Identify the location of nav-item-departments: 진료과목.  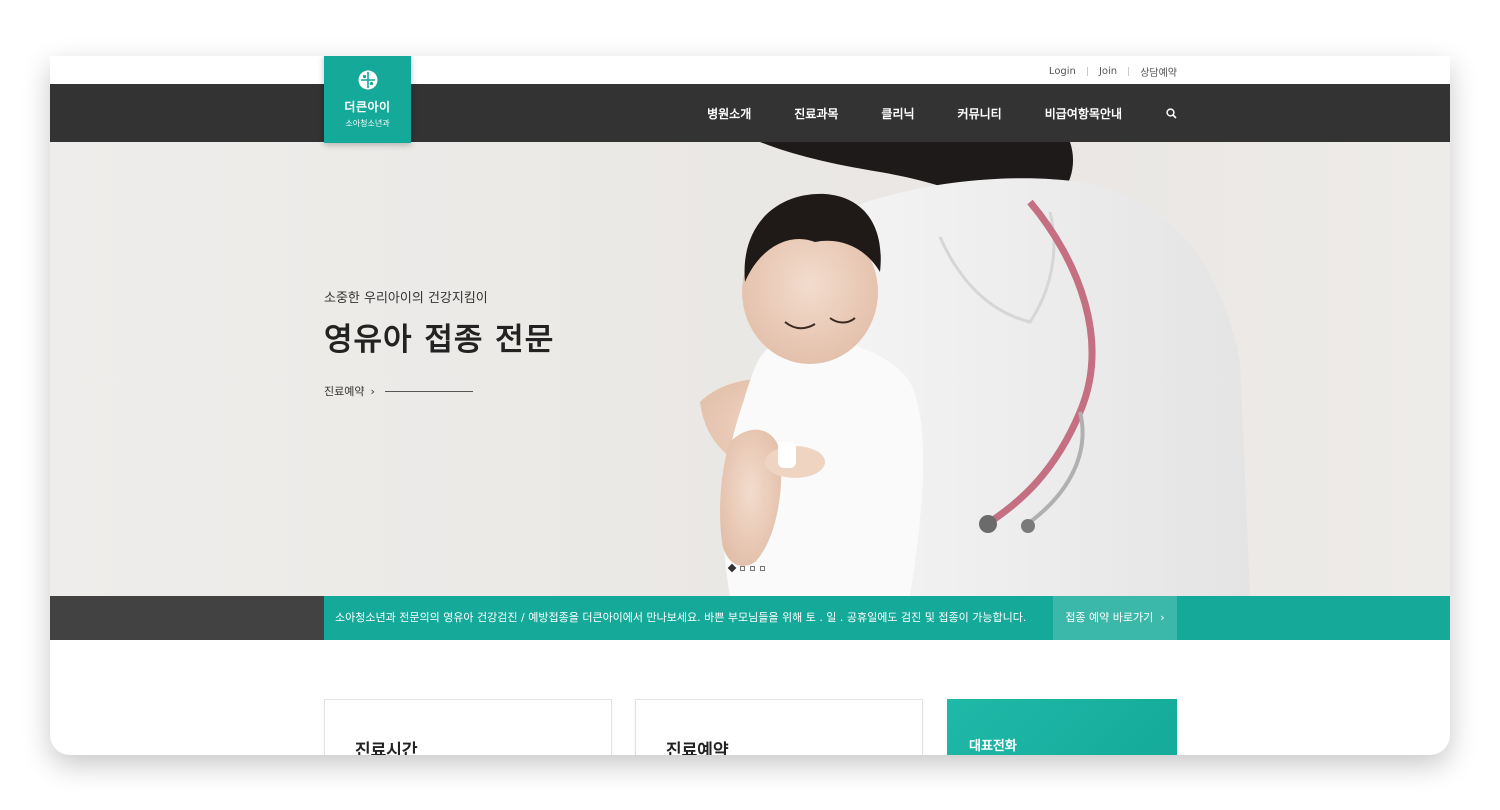
(816, 113).